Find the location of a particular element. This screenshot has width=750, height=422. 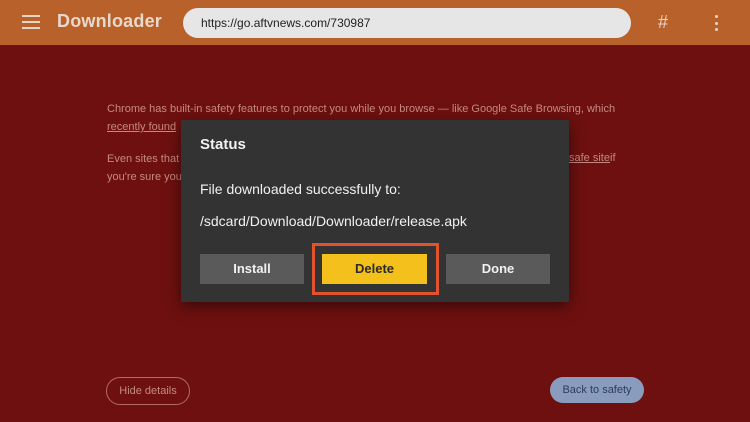

hide-details-button: Hide details is located at coordinates (148, 391).